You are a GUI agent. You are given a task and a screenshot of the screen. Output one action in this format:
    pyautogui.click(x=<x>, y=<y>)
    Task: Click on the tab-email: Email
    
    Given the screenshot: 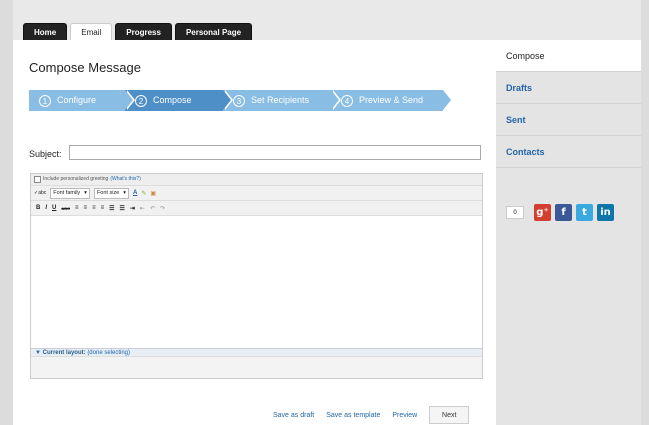 What is the action you would take?
    pyautogui.click(x=91, y=31)
    